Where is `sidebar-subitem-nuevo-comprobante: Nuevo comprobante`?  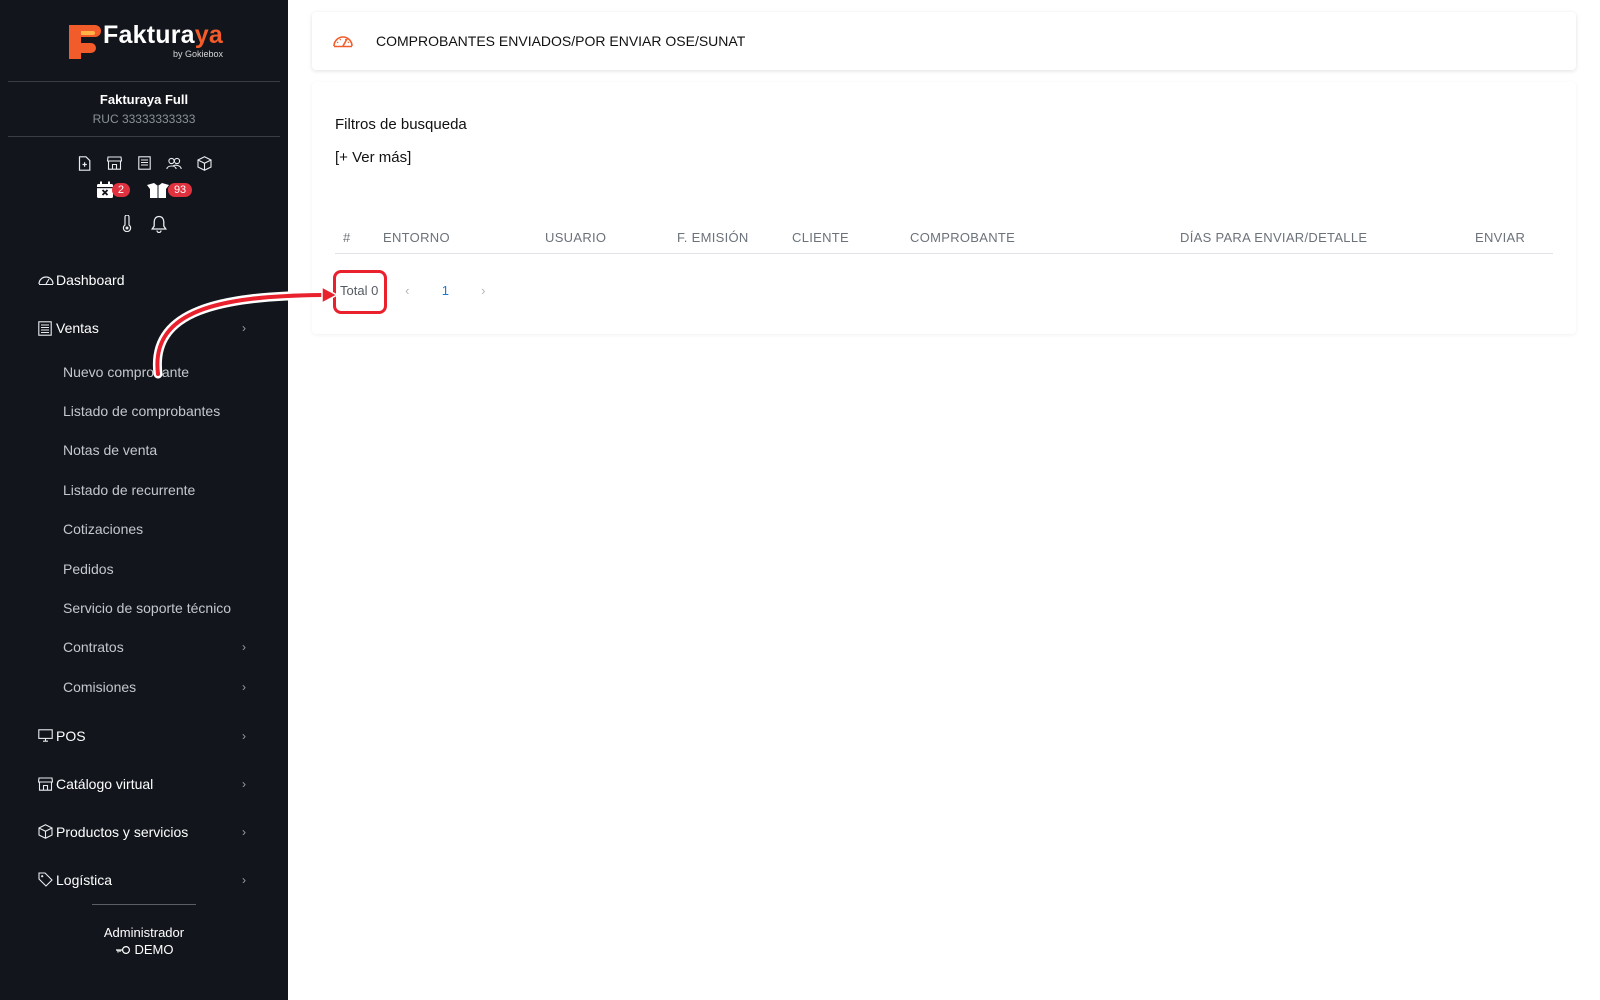
sidebar-subitem-nuevo-comprobante: Nuevo comprobante is located at coordinates (144, 371).